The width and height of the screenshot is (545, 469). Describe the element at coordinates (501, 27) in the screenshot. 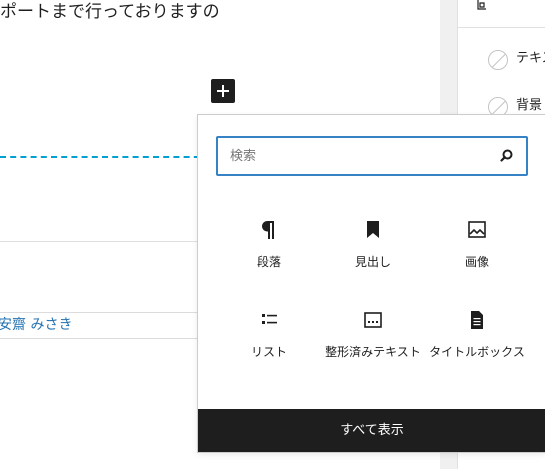

I see `sidebar-divider` at that location.